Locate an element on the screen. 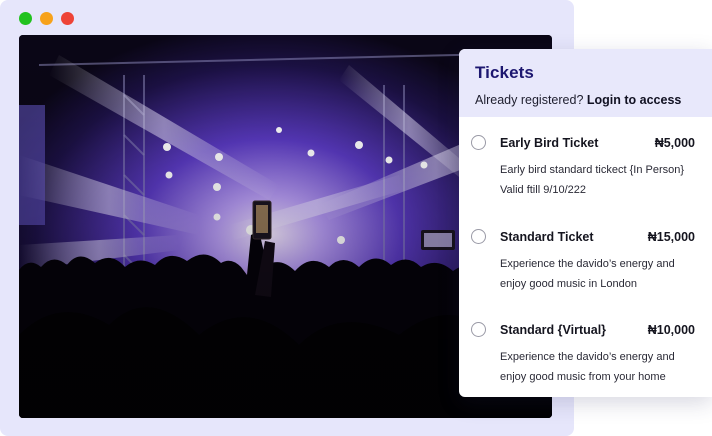 Image resolution: width=712 pixels, height=436 pixels. login-prompt-text: Already registered? is located at coordinates (529, 100).